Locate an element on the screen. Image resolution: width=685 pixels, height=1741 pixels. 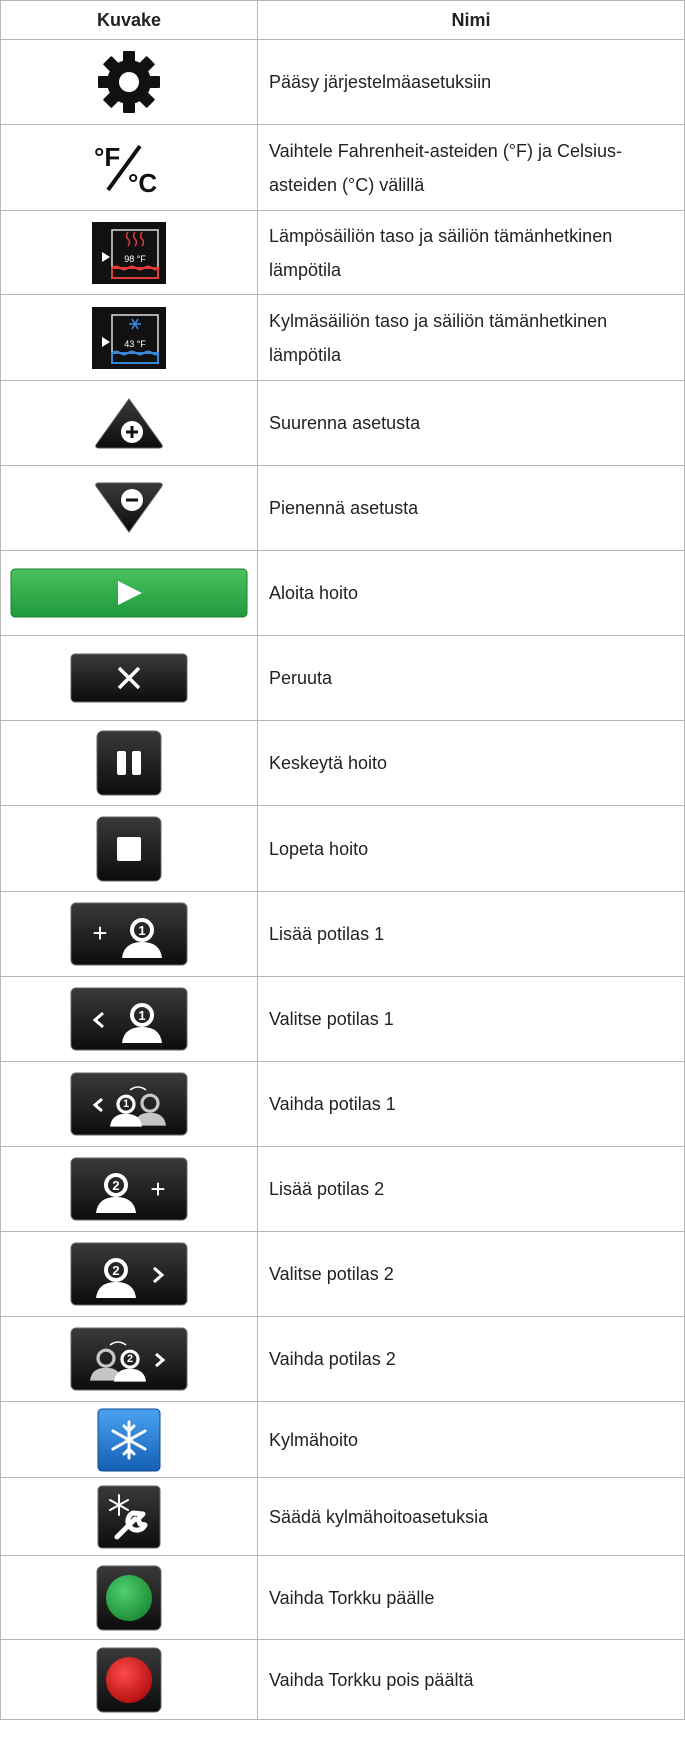
table-row: Suurenna asetusta is located at coordinates (342, 423).